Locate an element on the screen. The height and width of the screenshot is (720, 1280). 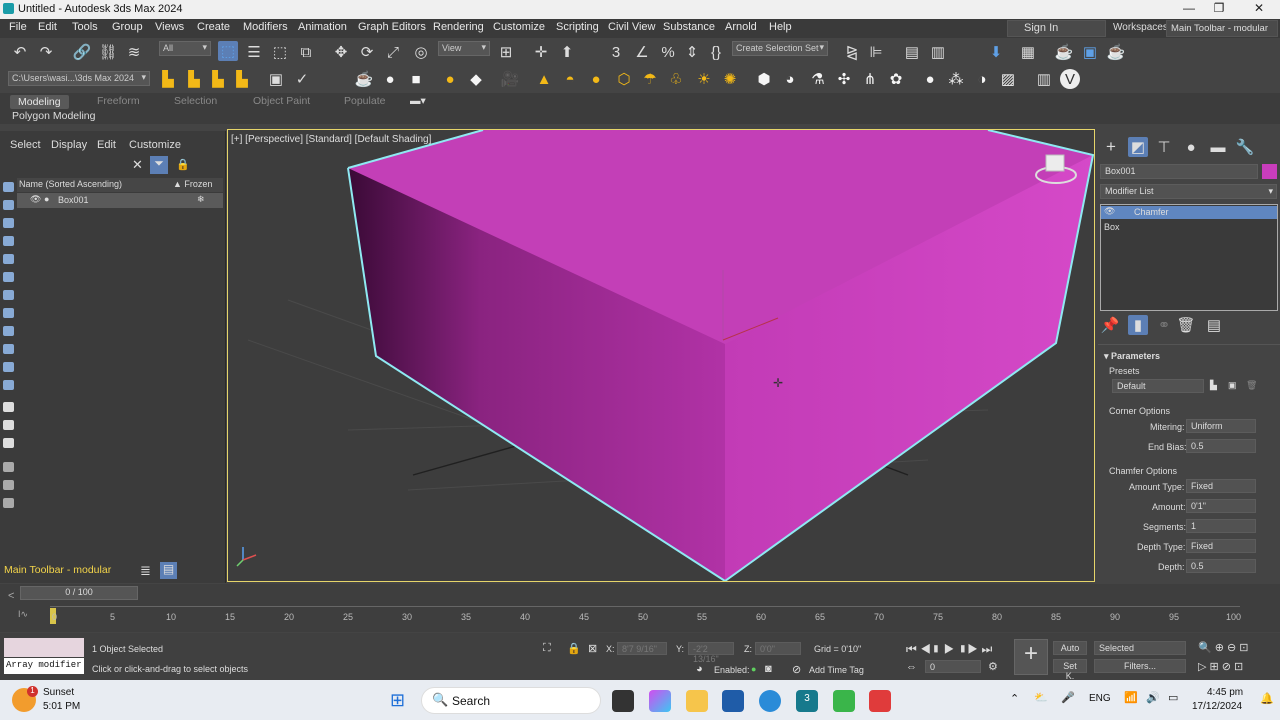
workspaces-dropdown: Main Toolbar - modular is located at coordinates (1222, 28).